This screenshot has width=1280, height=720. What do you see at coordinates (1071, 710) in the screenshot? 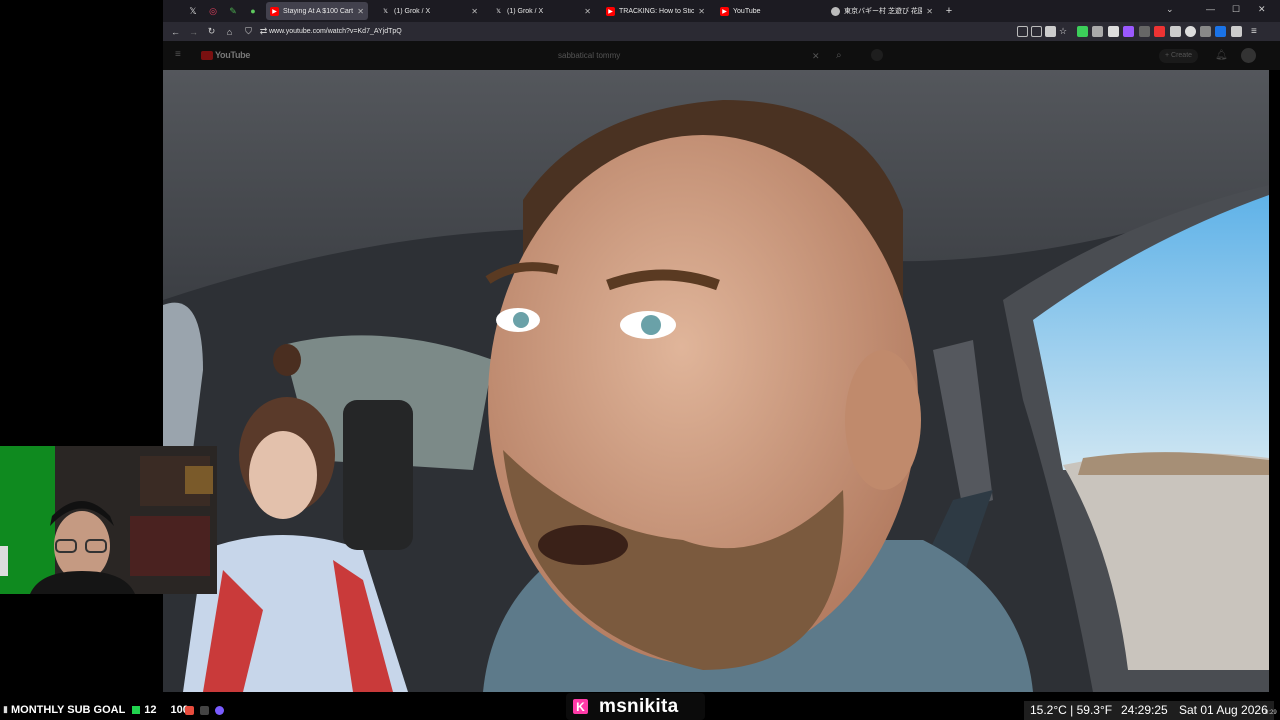
I see `weather-readout: 15.2°C | 59.3°F` at bounding box center [1071, 710].